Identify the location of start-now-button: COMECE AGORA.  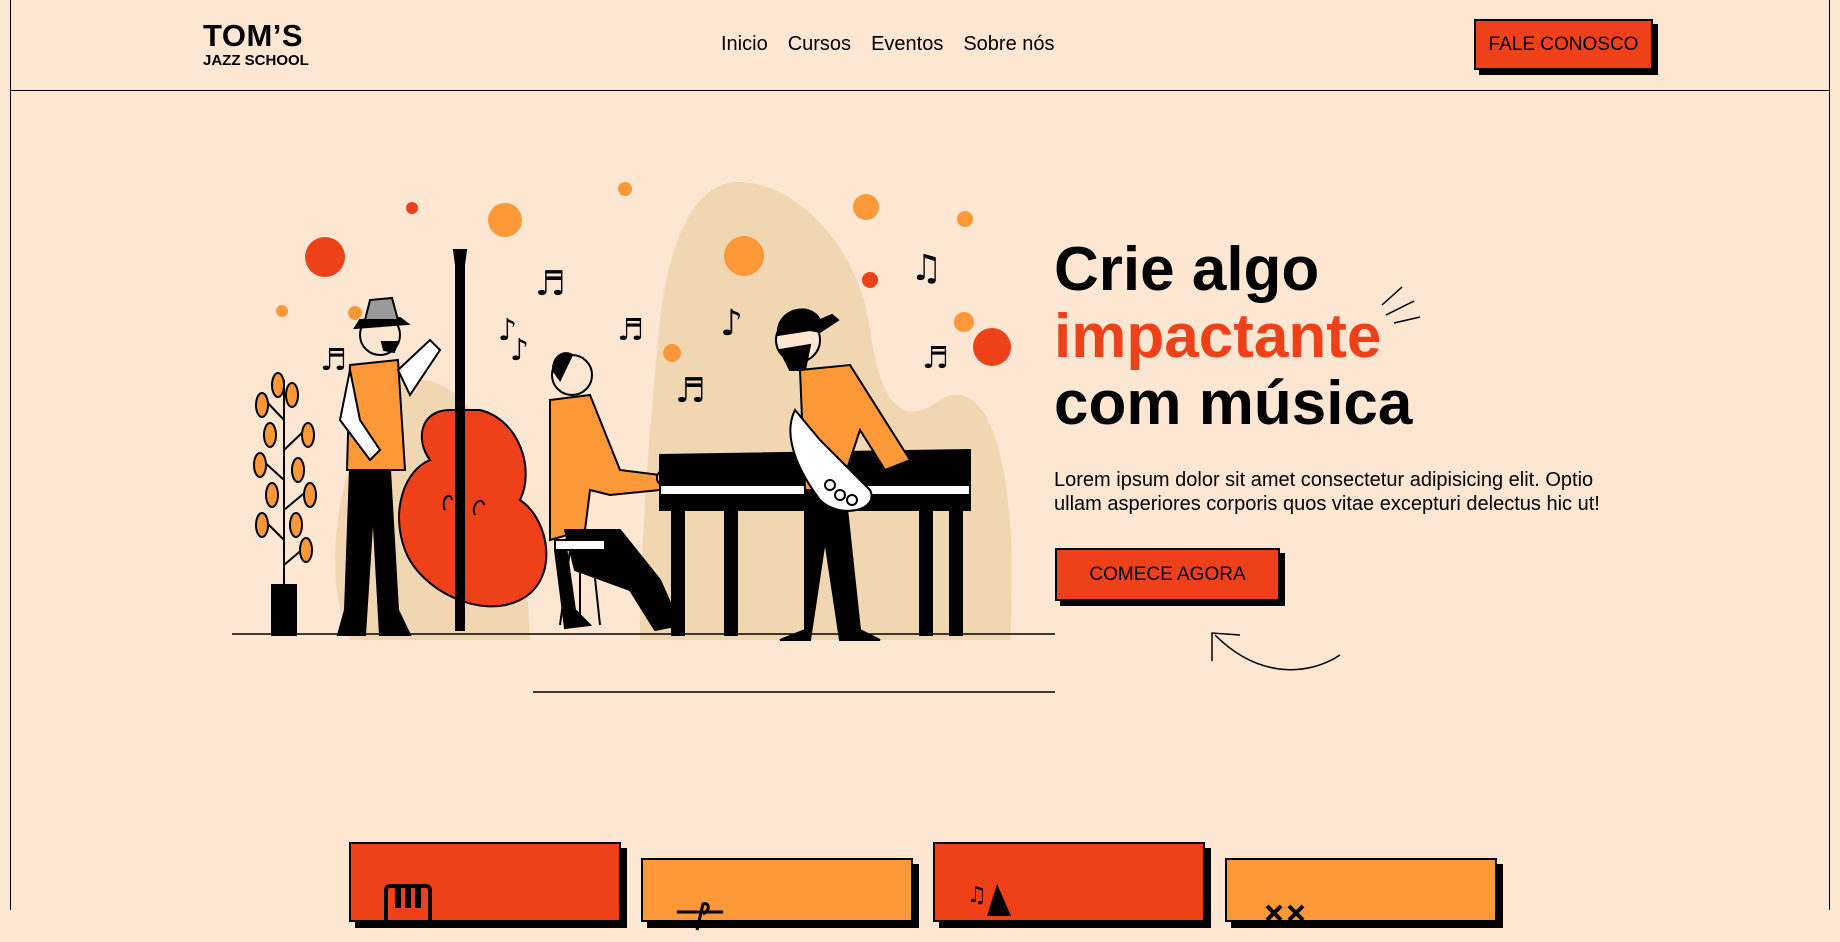
(1167, 574).